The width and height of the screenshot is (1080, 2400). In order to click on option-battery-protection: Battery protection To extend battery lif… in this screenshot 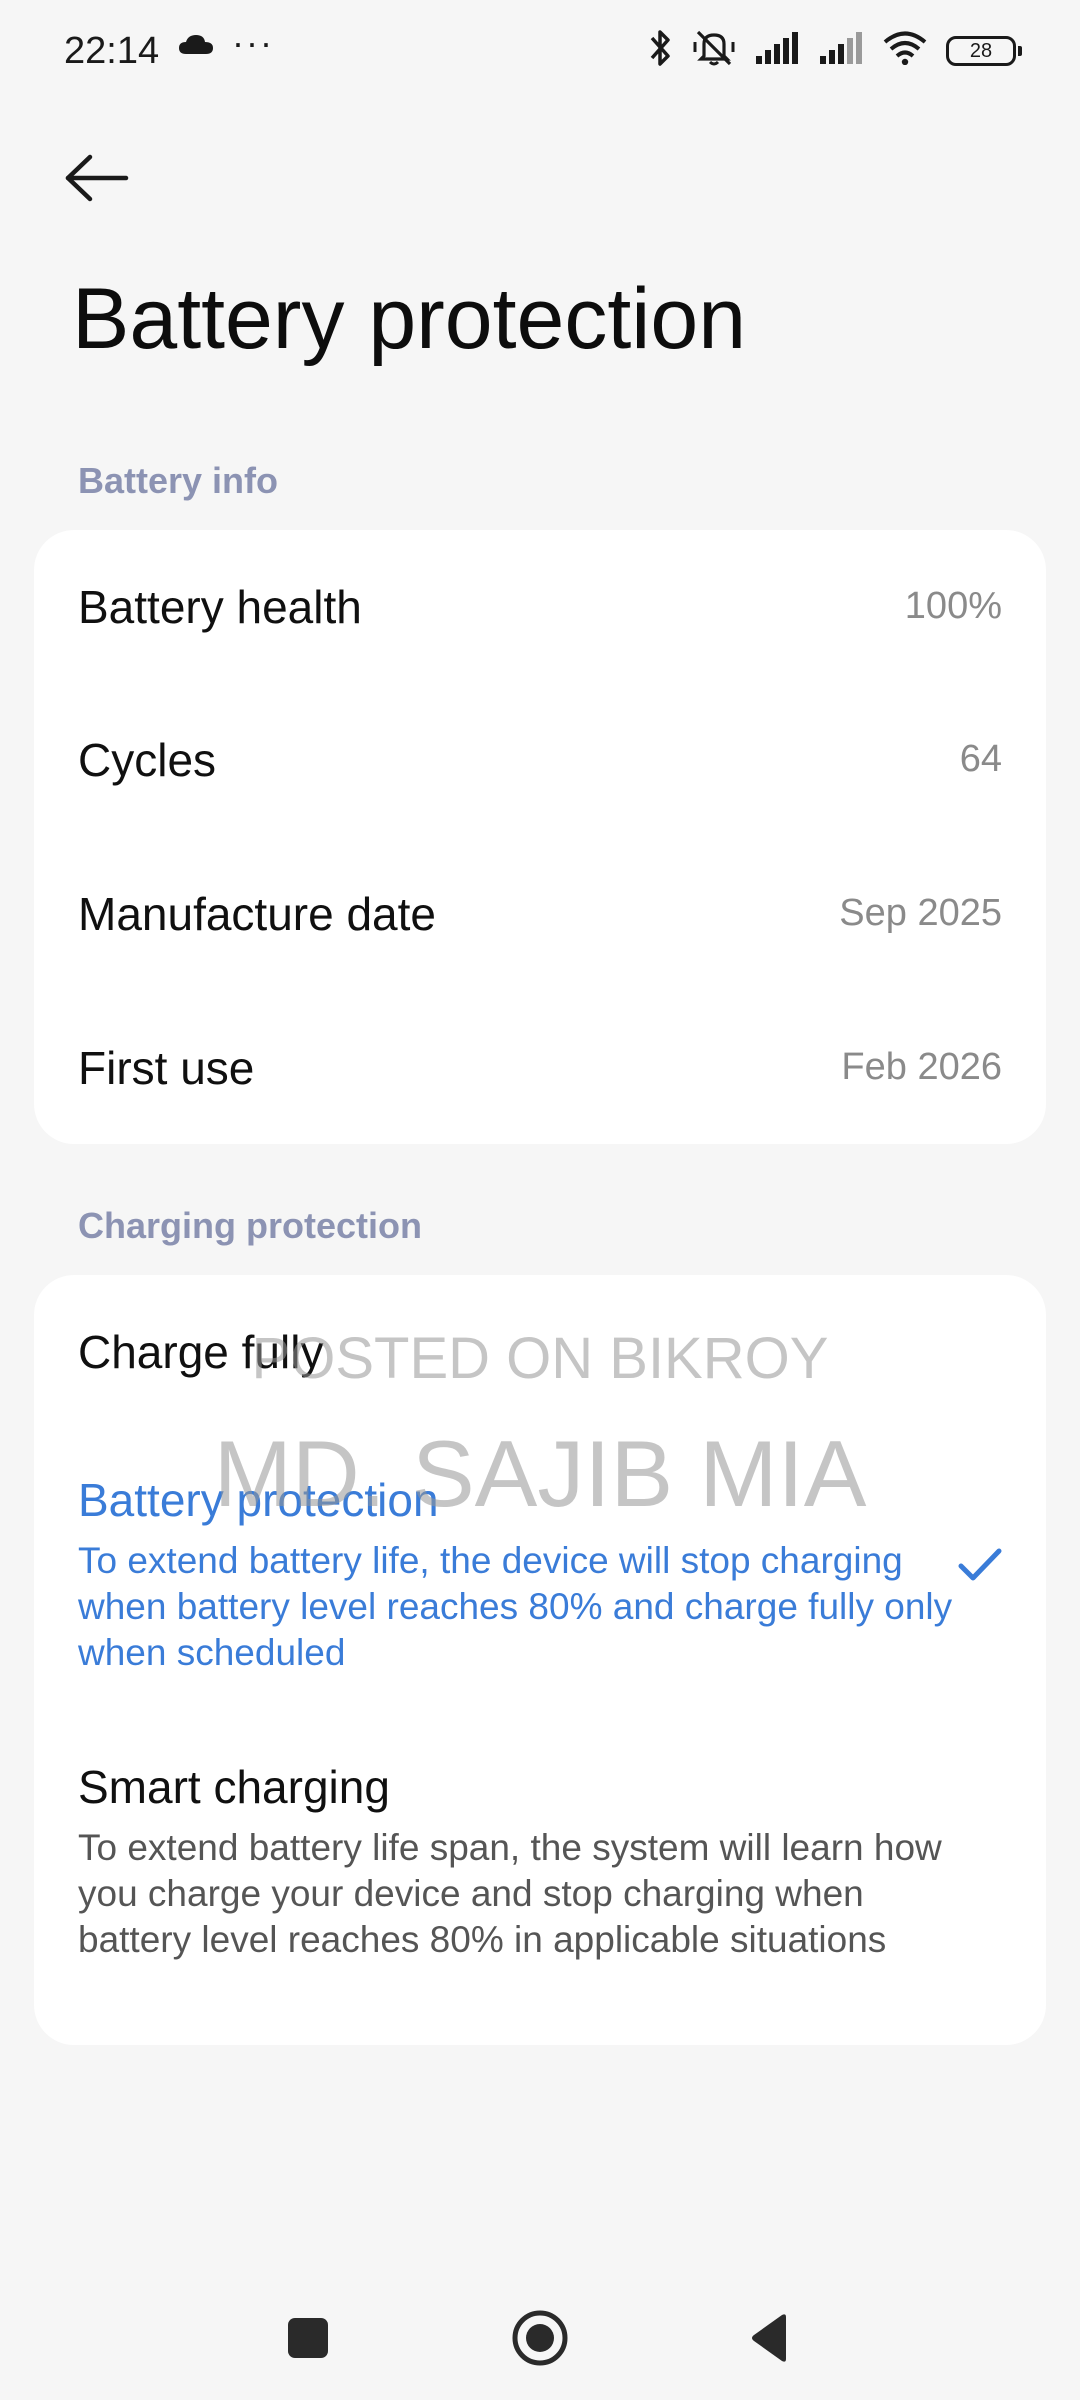, I will do `click(518, 1574)`.